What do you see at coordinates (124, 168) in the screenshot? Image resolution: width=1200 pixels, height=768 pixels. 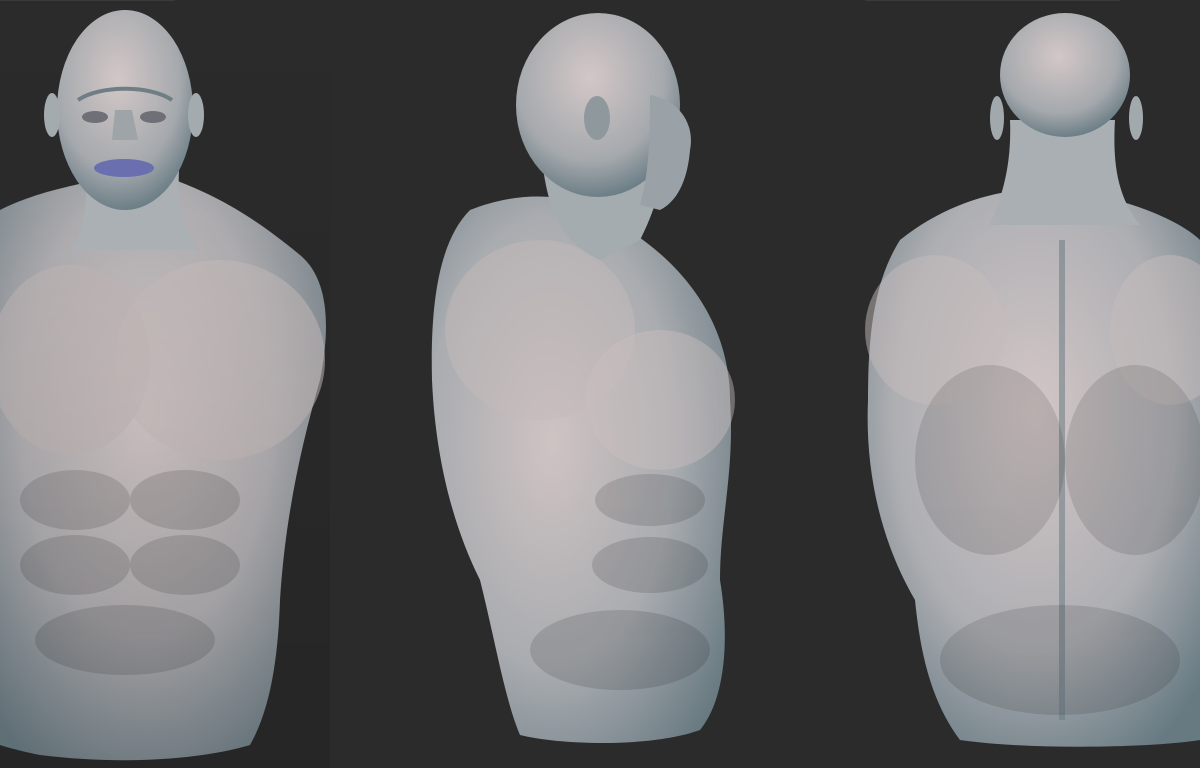 I see `front-lips` at bounding box center [124, 168].